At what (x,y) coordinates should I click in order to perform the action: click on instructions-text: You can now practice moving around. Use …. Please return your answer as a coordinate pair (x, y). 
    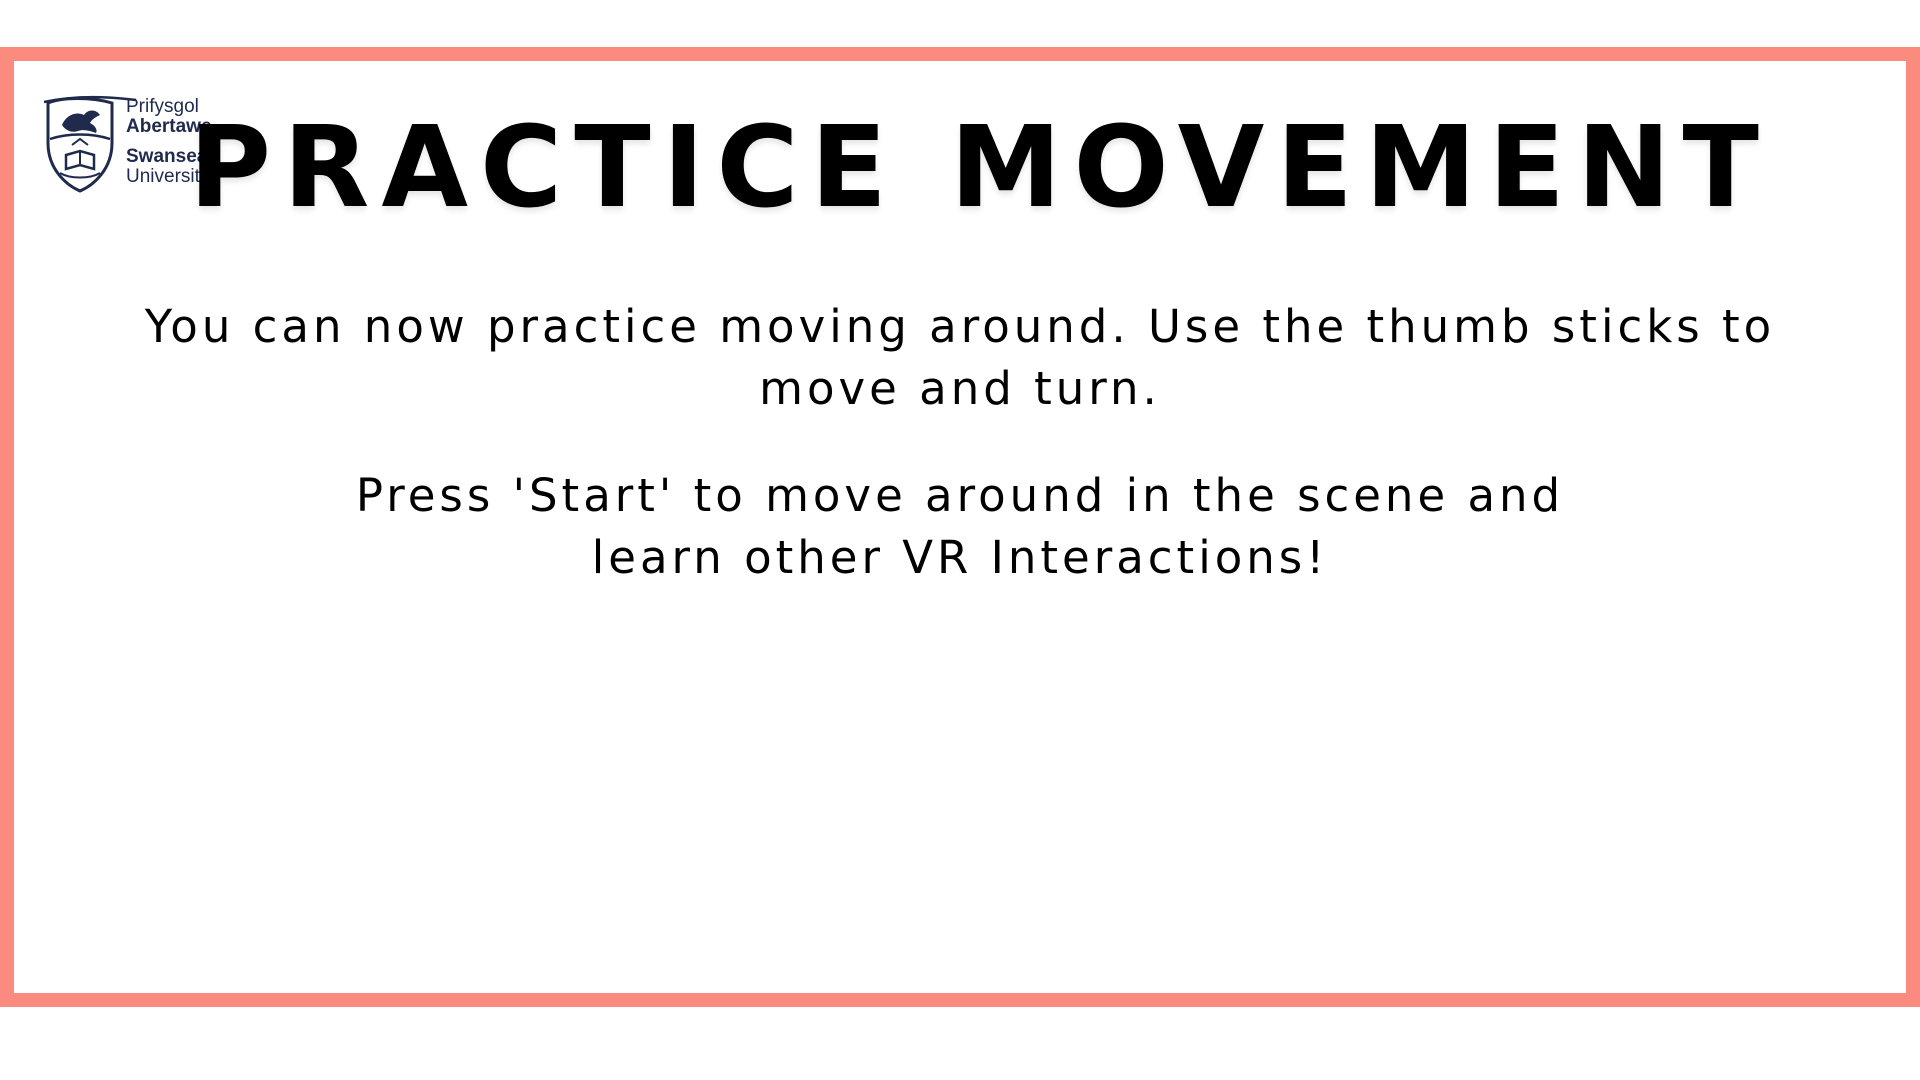
    Looking at the image, I should click on (960, 358).